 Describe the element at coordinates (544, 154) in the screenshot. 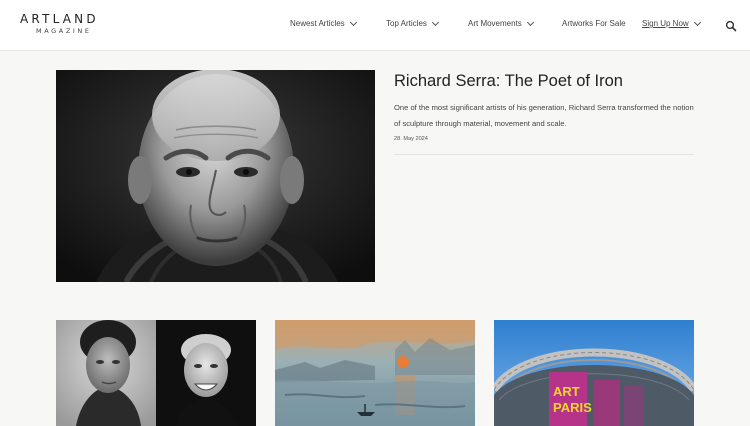

I see `divider` at that location.